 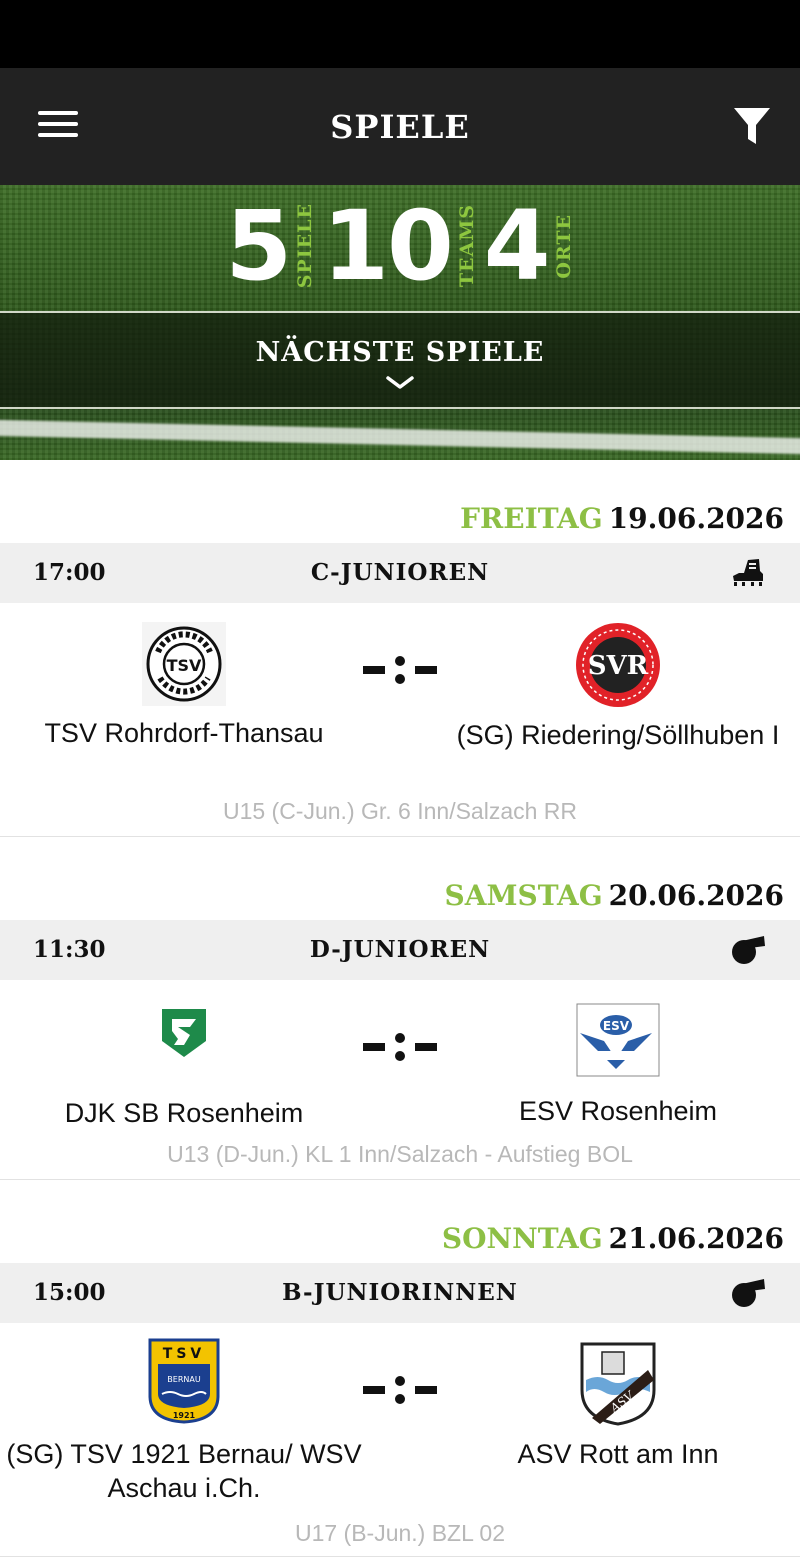 I want to click on stat-locations-label: ORTE, so click(x=563, y=246).